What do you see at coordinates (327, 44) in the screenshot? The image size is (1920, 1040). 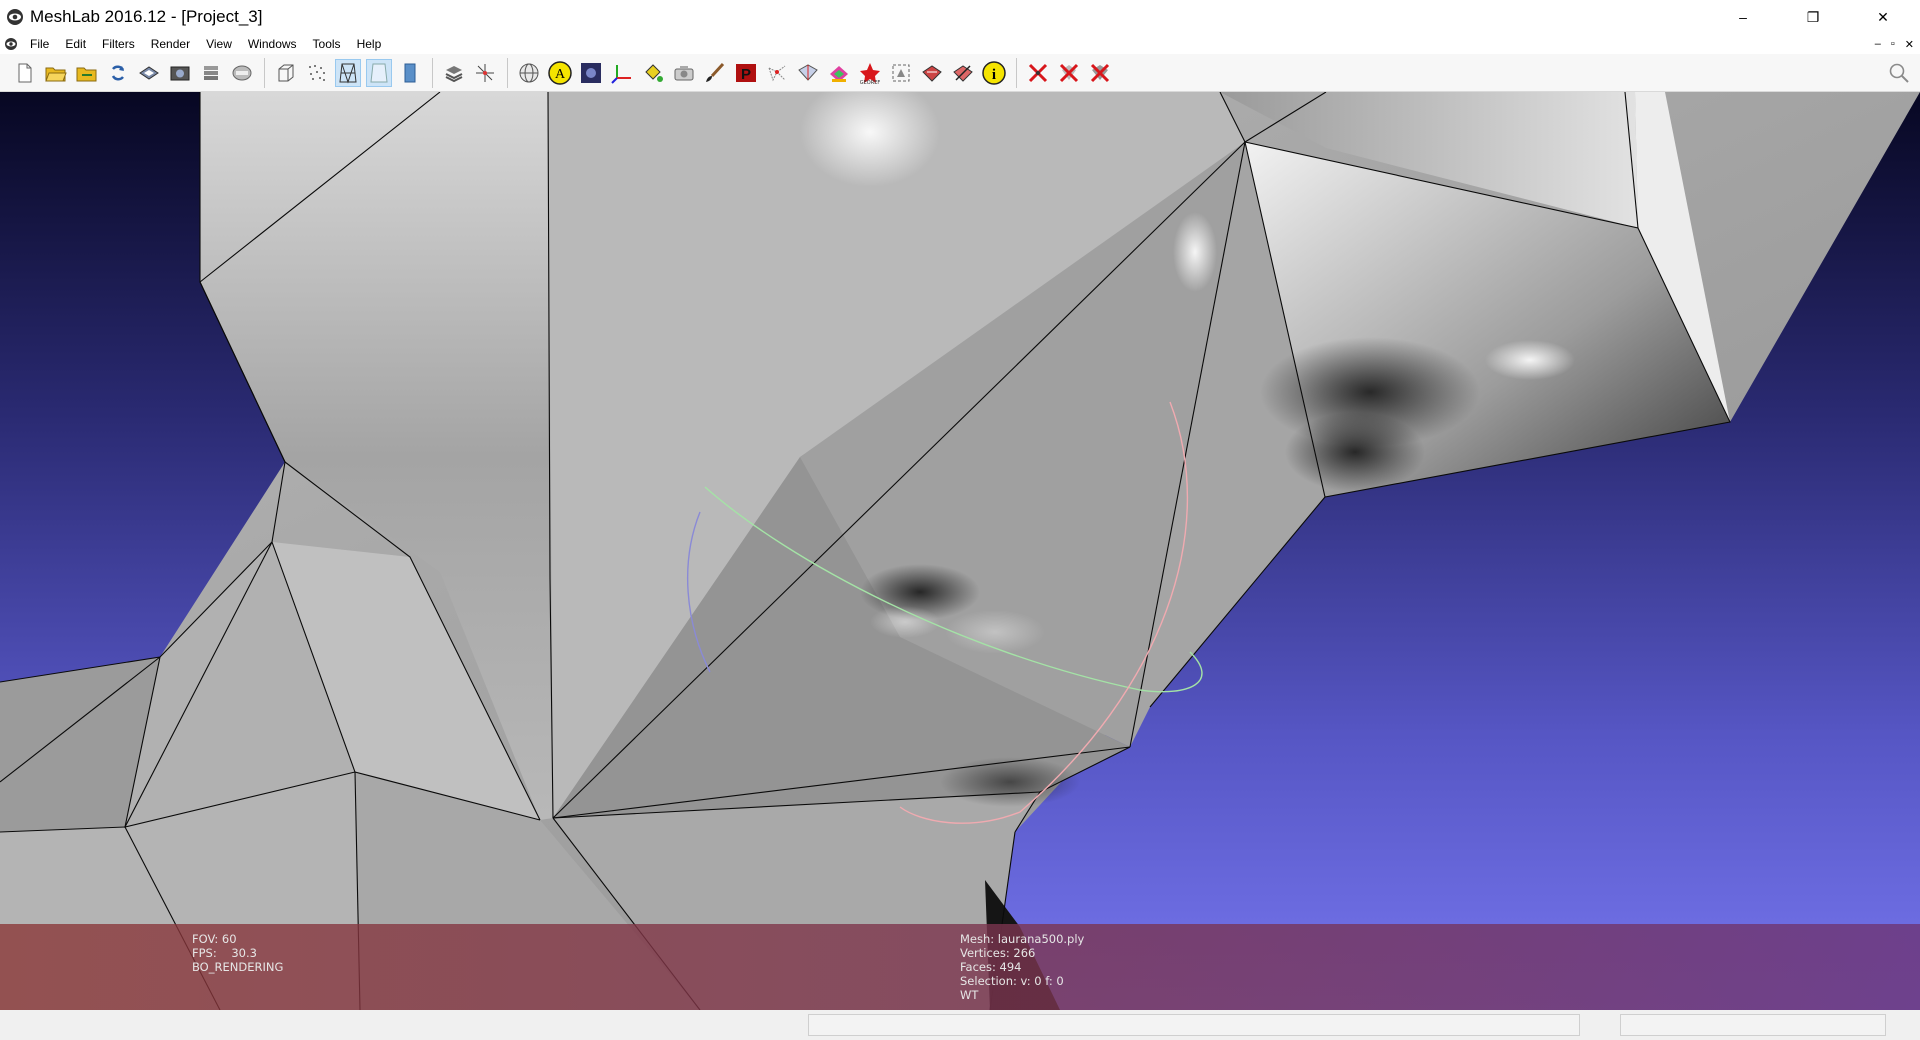 I see `menu-tools: Tools` at bounding box center [327, 44].